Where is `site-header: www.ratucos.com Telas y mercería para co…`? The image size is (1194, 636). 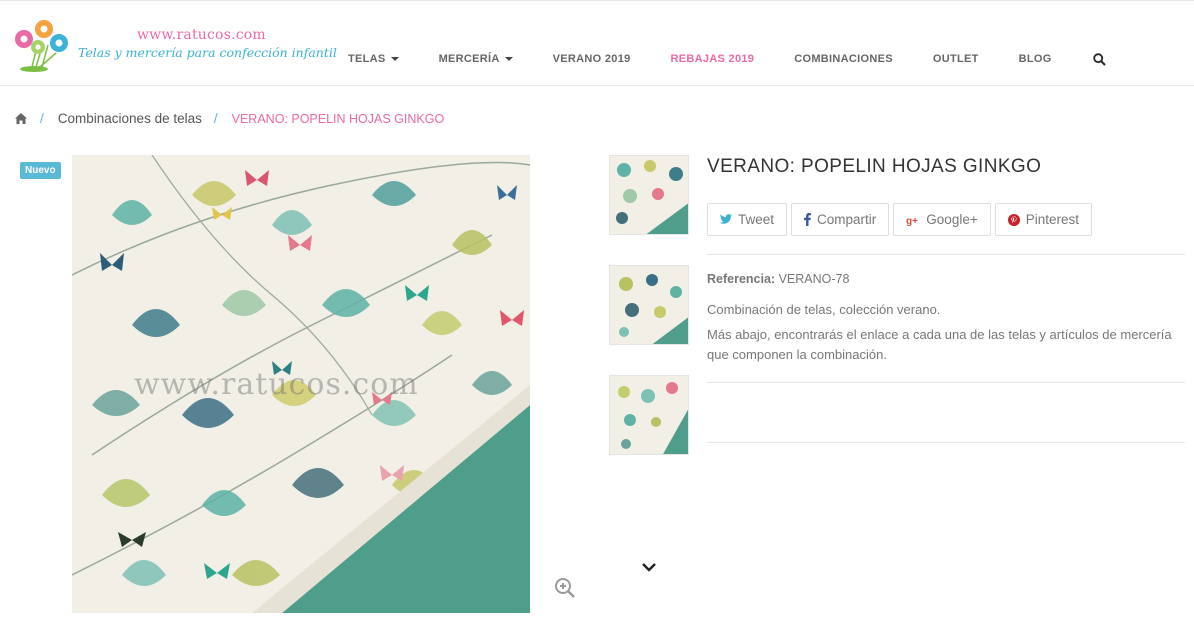 site-header: www.ratucos.com Telas y mercería para co… is located at coordinates (597, 43).